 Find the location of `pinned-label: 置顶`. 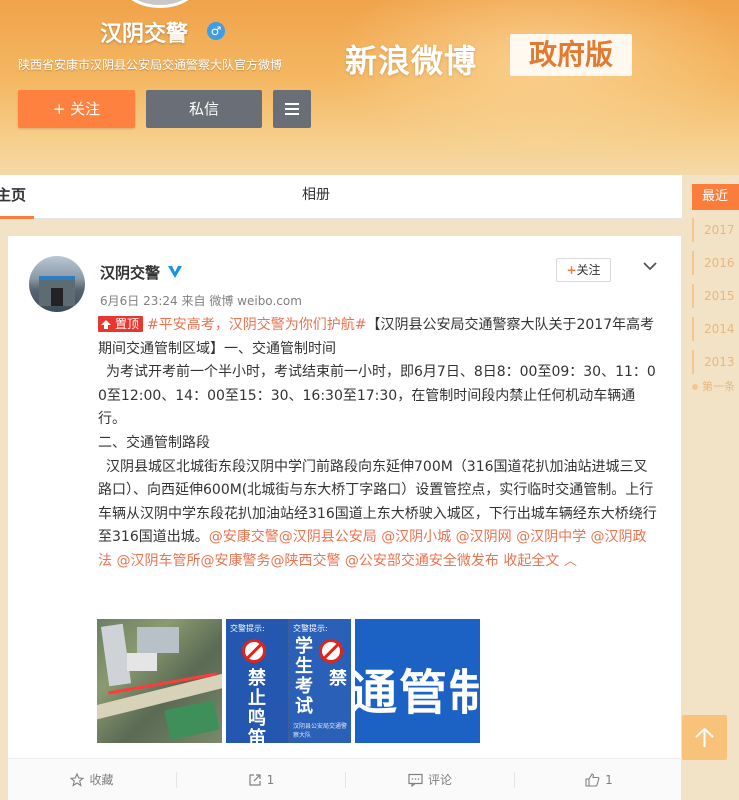

pinned-label: 置顶 is located at coordinates (127, 324).